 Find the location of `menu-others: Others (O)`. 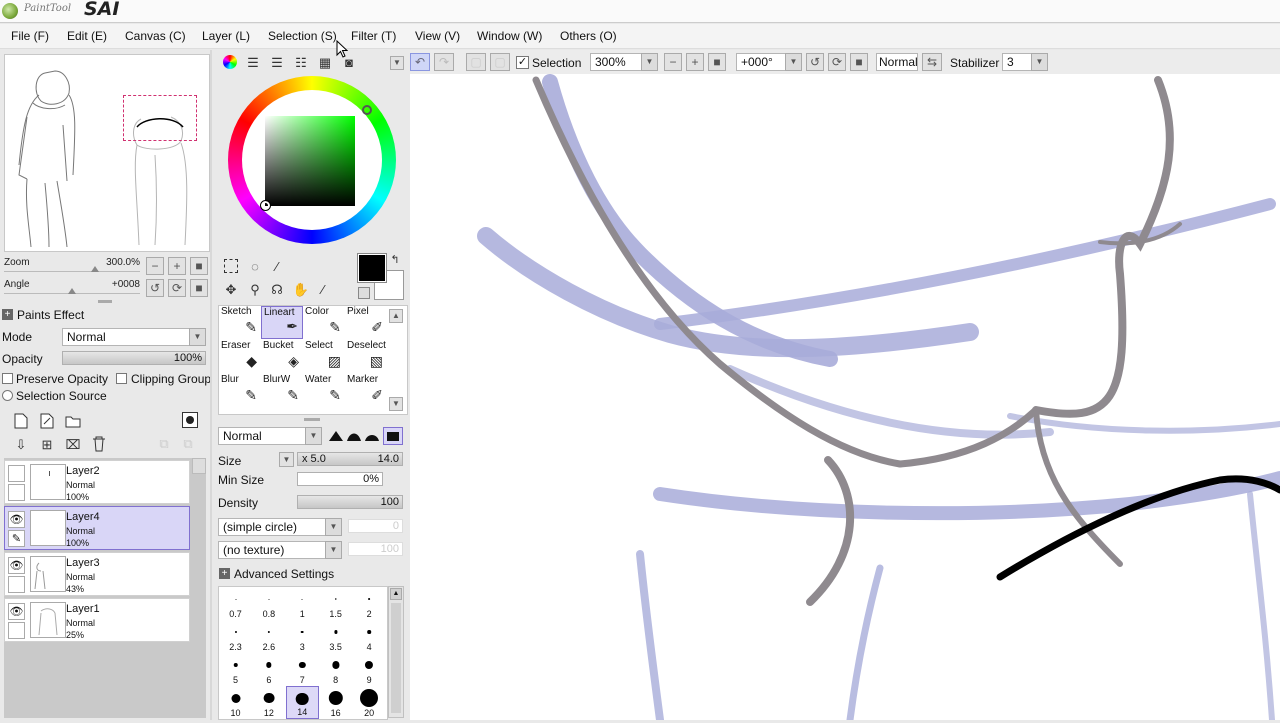

menu-others: Others (O) is located at coordinates (588, 36).